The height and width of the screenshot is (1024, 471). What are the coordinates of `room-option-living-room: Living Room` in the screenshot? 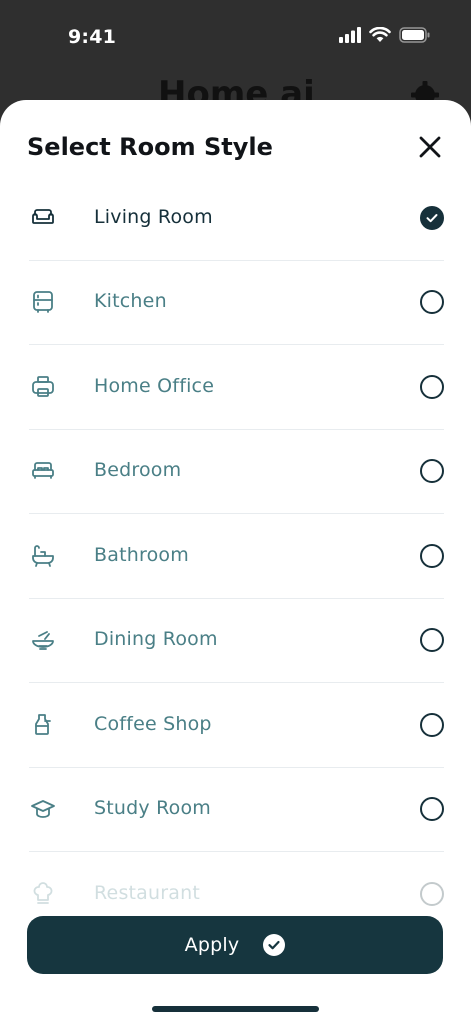 It's located at (236, 218).